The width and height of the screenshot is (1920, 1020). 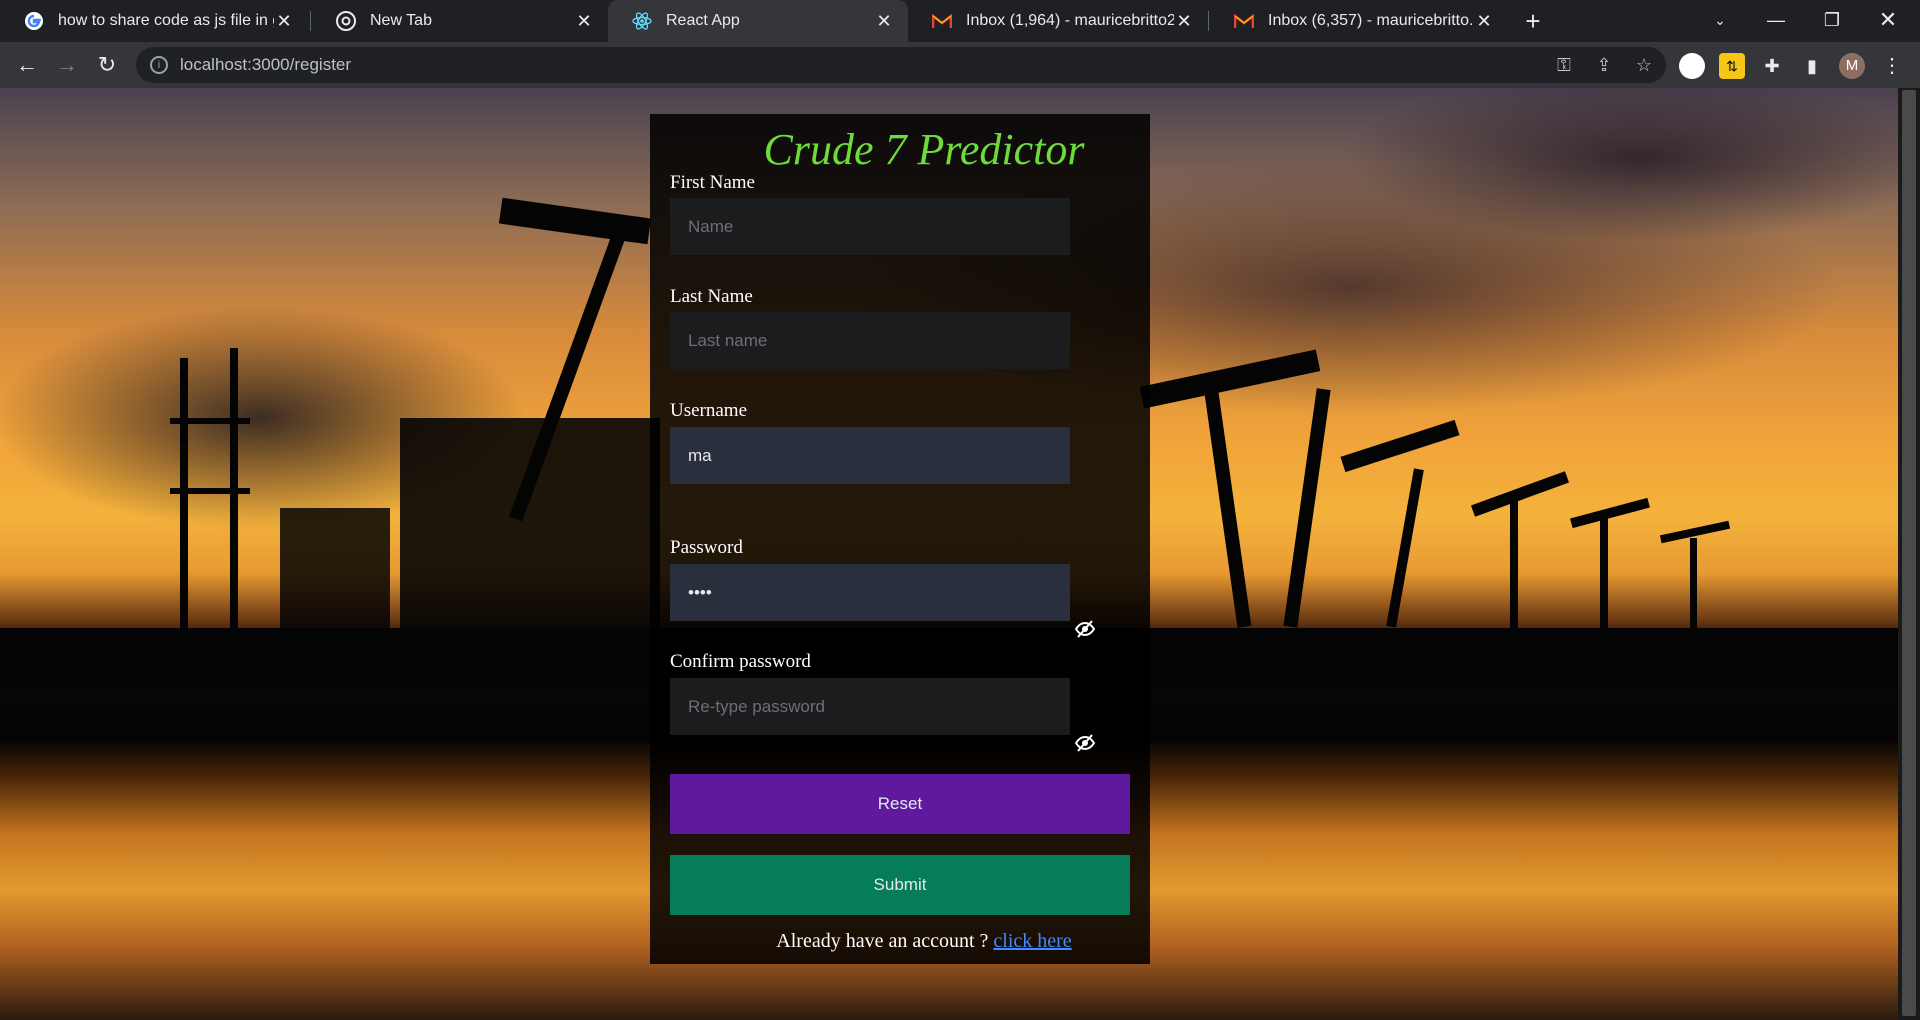 I want to click on scrollbar, so click(x=1909, y=554).